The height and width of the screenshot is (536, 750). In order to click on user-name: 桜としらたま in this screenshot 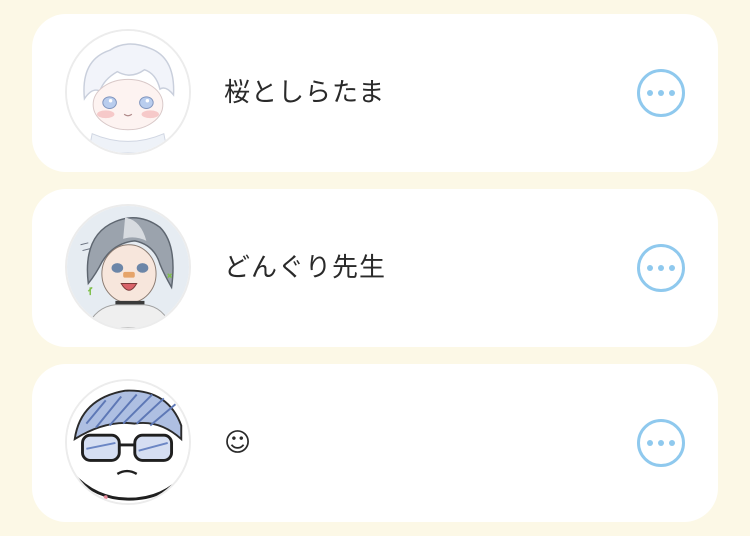, I will do `click(305, 93)`.